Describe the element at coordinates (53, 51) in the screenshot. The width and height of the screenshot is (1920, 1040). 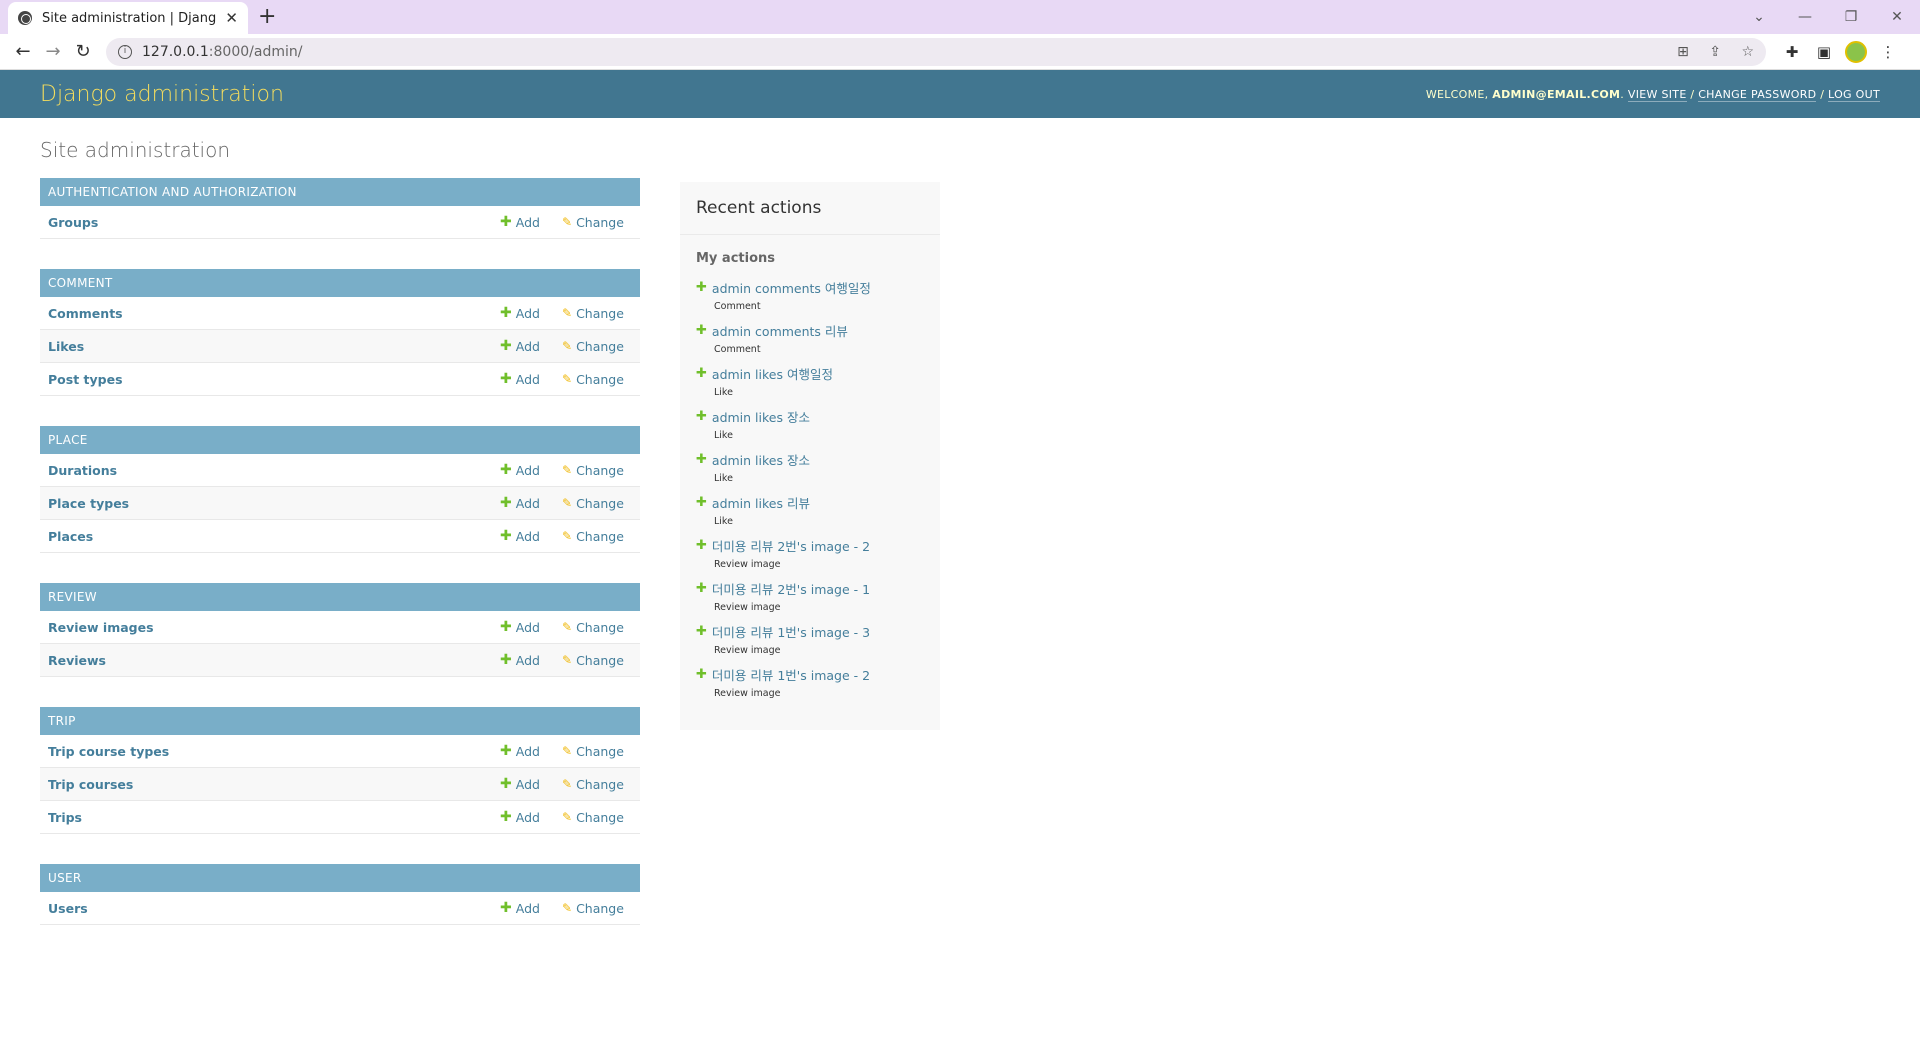
I see `forward-icon: →` at that location.